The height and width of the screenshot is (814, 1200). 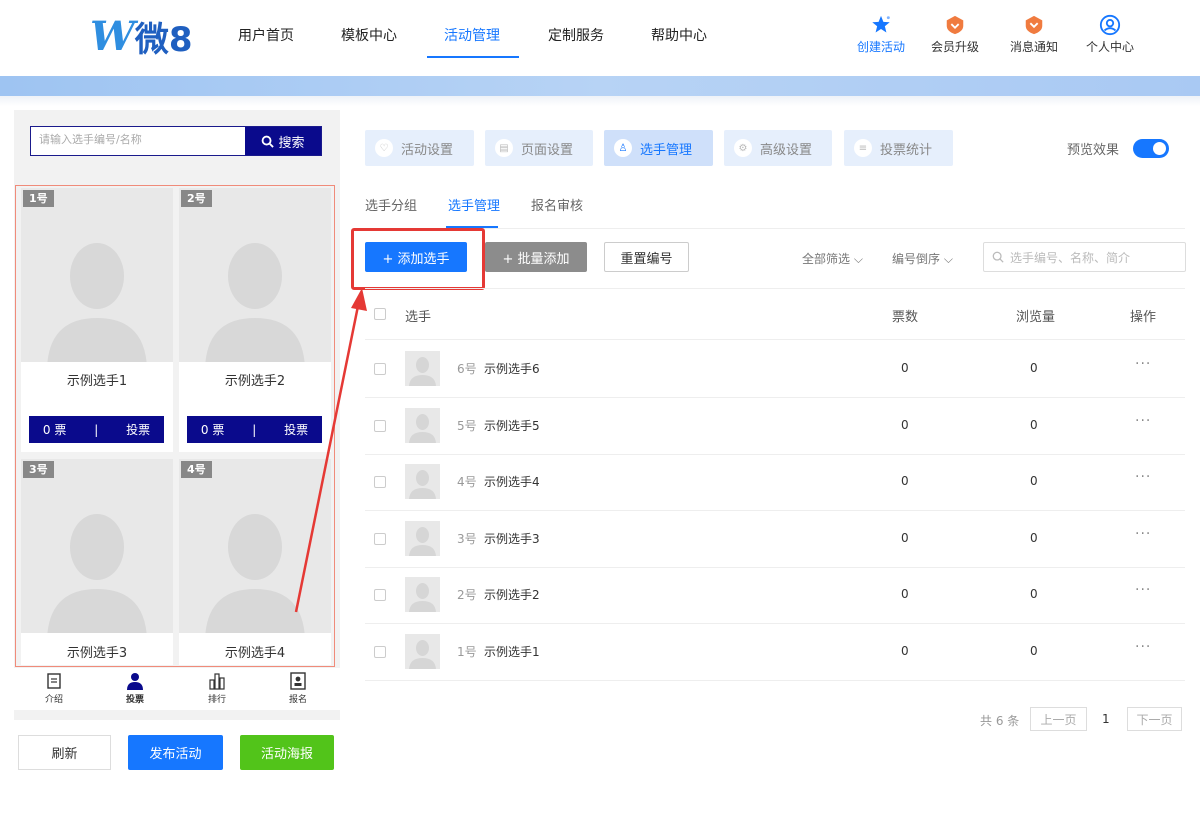 I want to click on players-icon: ♙, so click(x=623, y=148).